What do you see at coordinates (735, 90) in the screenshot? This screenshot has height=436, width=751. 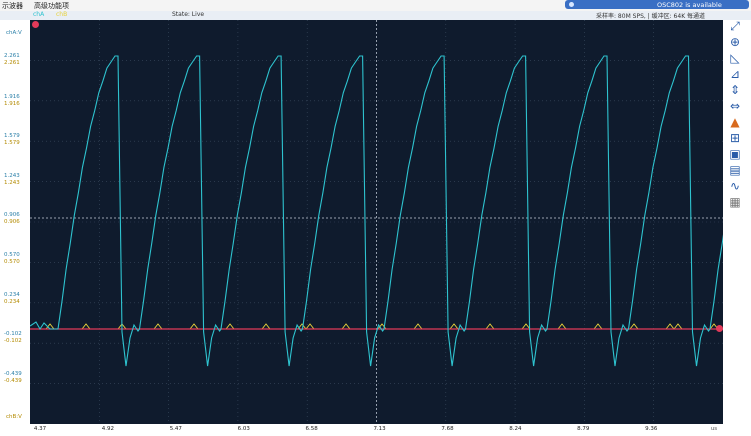 I see `horizontal-cursor-icon: ⇕` at bounding box center [735, 90].